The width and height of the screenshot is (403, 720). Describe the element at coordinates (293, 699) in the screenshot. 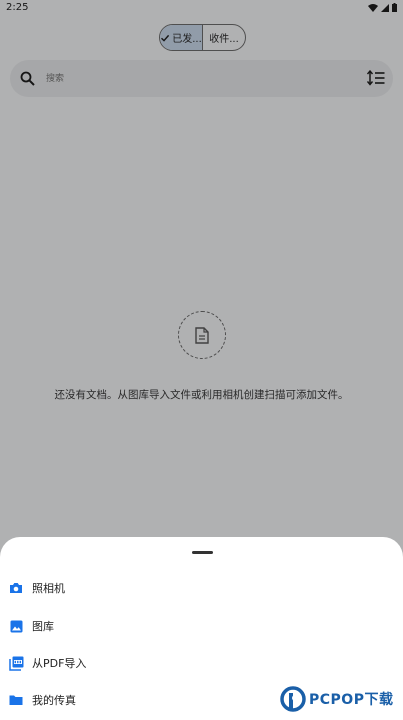

I see `pcpop-logo-icon` at that location.